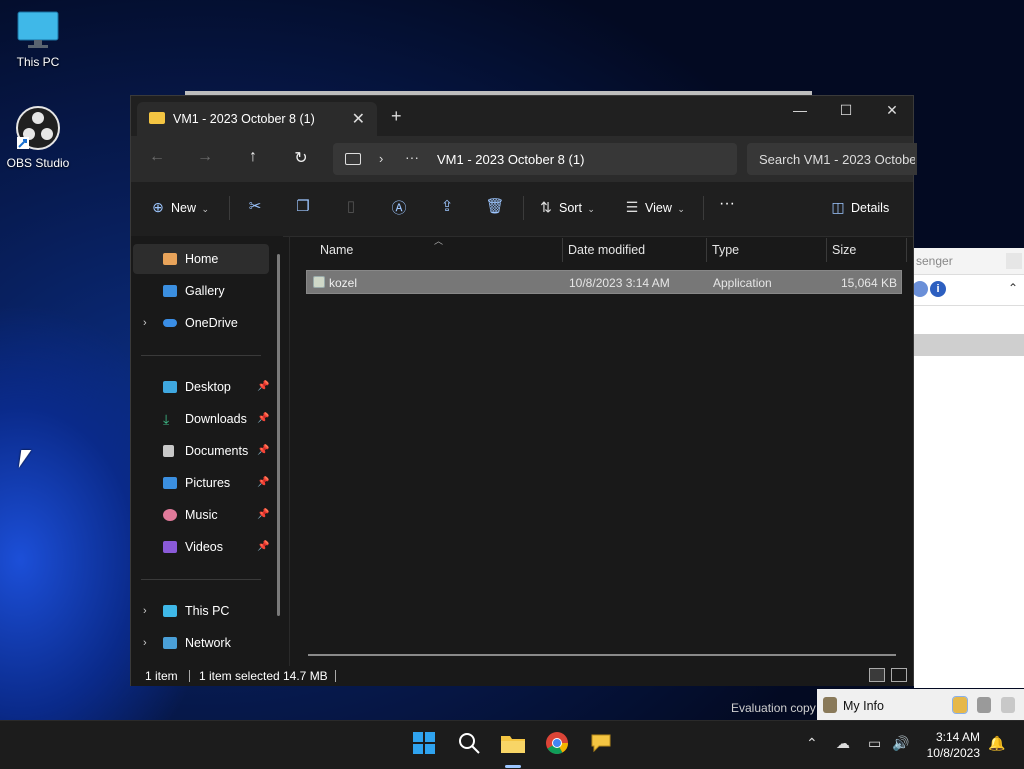 Image resolution: width=1024 pixels, height=769 pixels. What do you see at coordinates (257, 119) in the screenshot?
I see `tab-current-folder: VM1 - 2023 October 8 (1) ✕` at bounding box center [257, 119].